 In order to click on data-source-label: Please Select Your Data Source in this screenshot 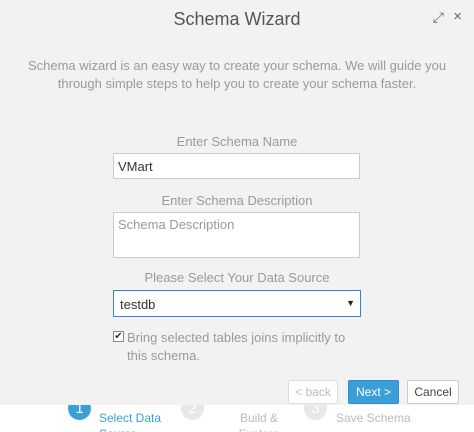, I will do `click(237, 277)`.